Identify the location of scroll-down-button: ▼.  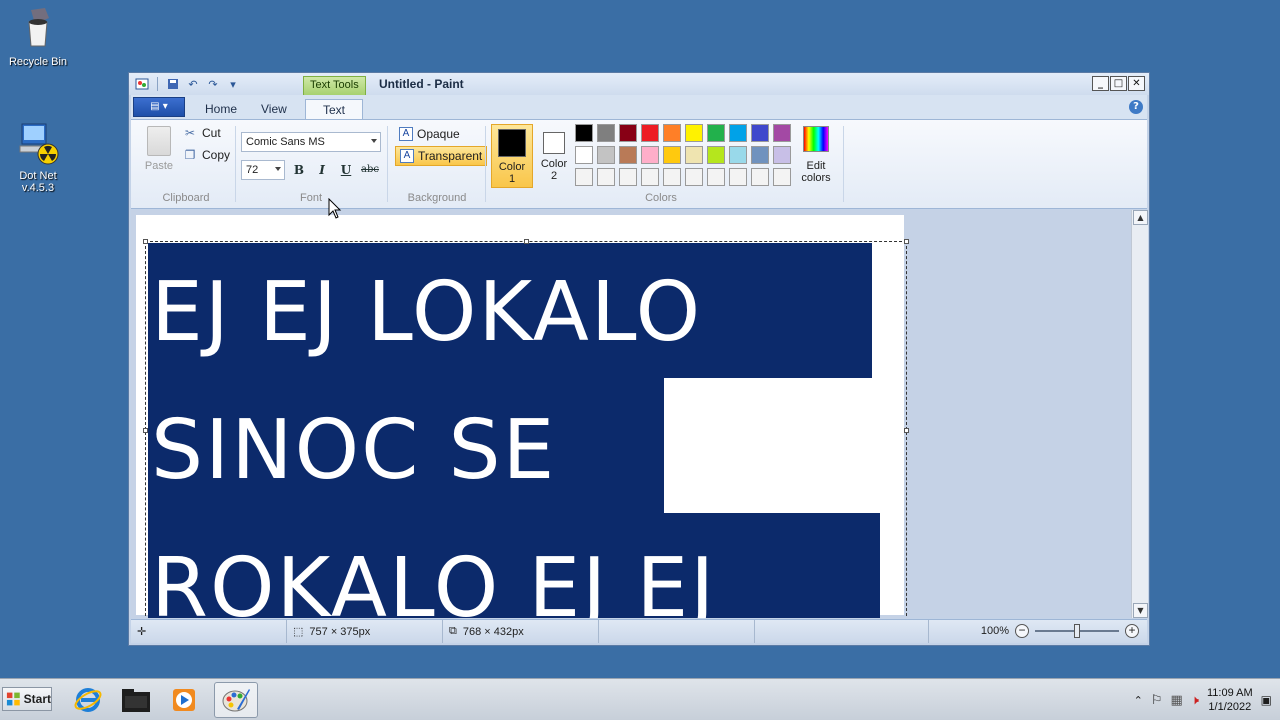
(1140, 610).